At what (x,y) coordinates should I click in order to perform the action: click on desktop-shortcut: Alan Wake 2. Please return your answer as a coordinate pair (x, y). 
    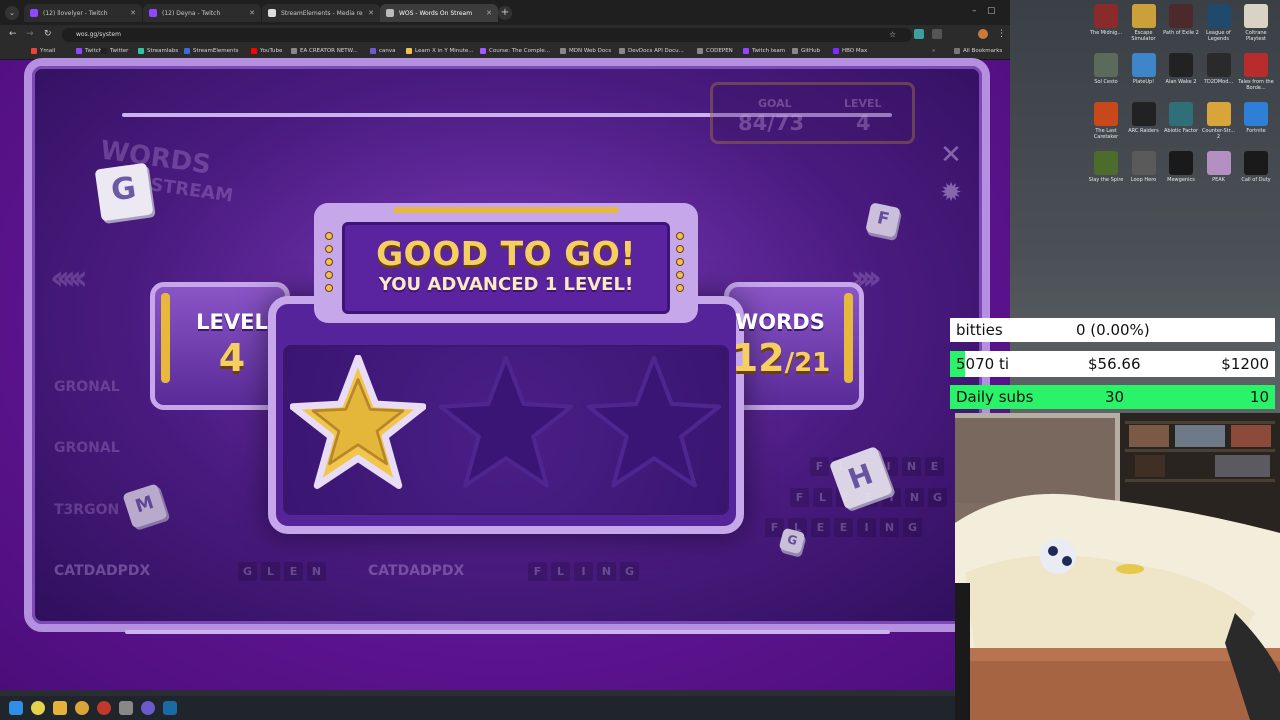
    Looking at the image, I should click on (1181, 69).